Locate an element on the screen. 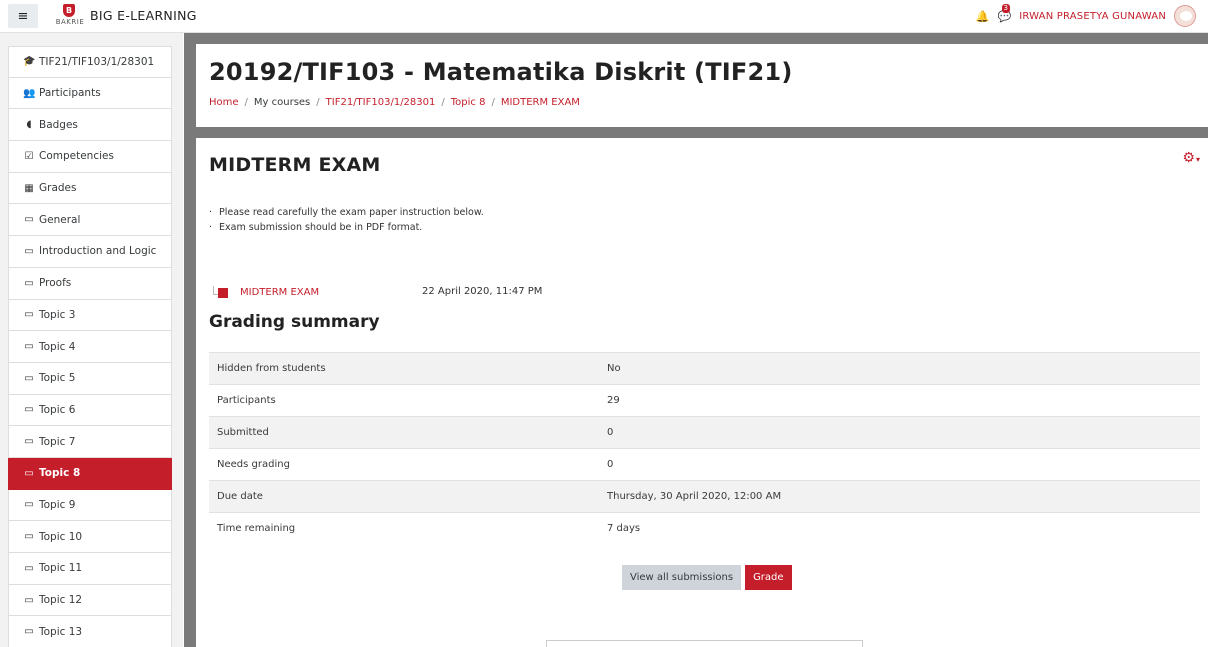  sidebar-item: ▭ Topic 6 is located at coordinates (90, 410).